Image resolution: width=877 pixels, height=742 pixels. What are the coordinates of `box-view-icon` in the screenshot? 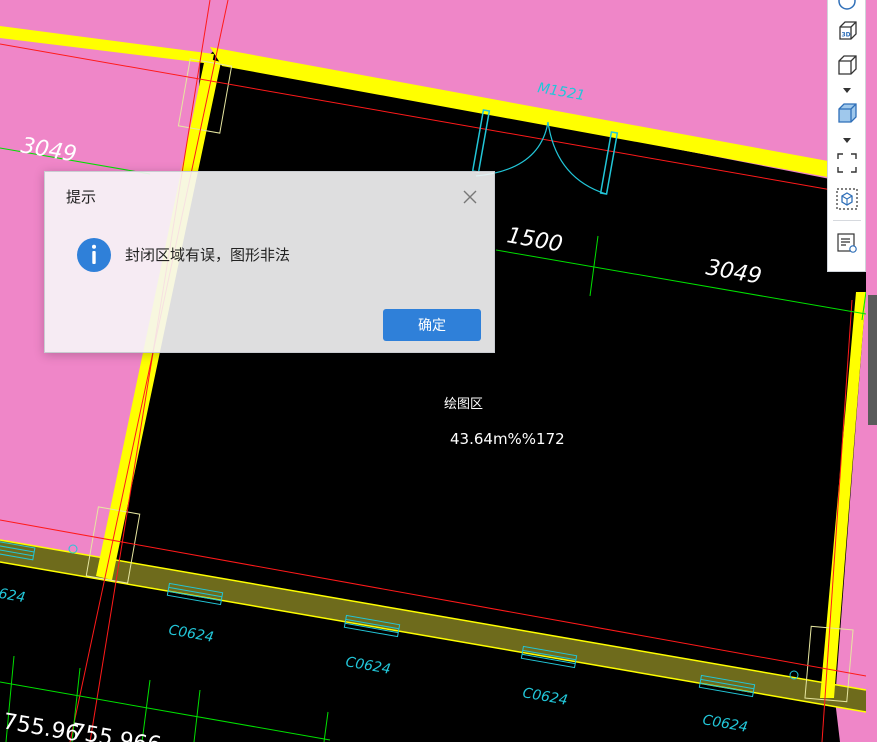 It's located at (847, 65).